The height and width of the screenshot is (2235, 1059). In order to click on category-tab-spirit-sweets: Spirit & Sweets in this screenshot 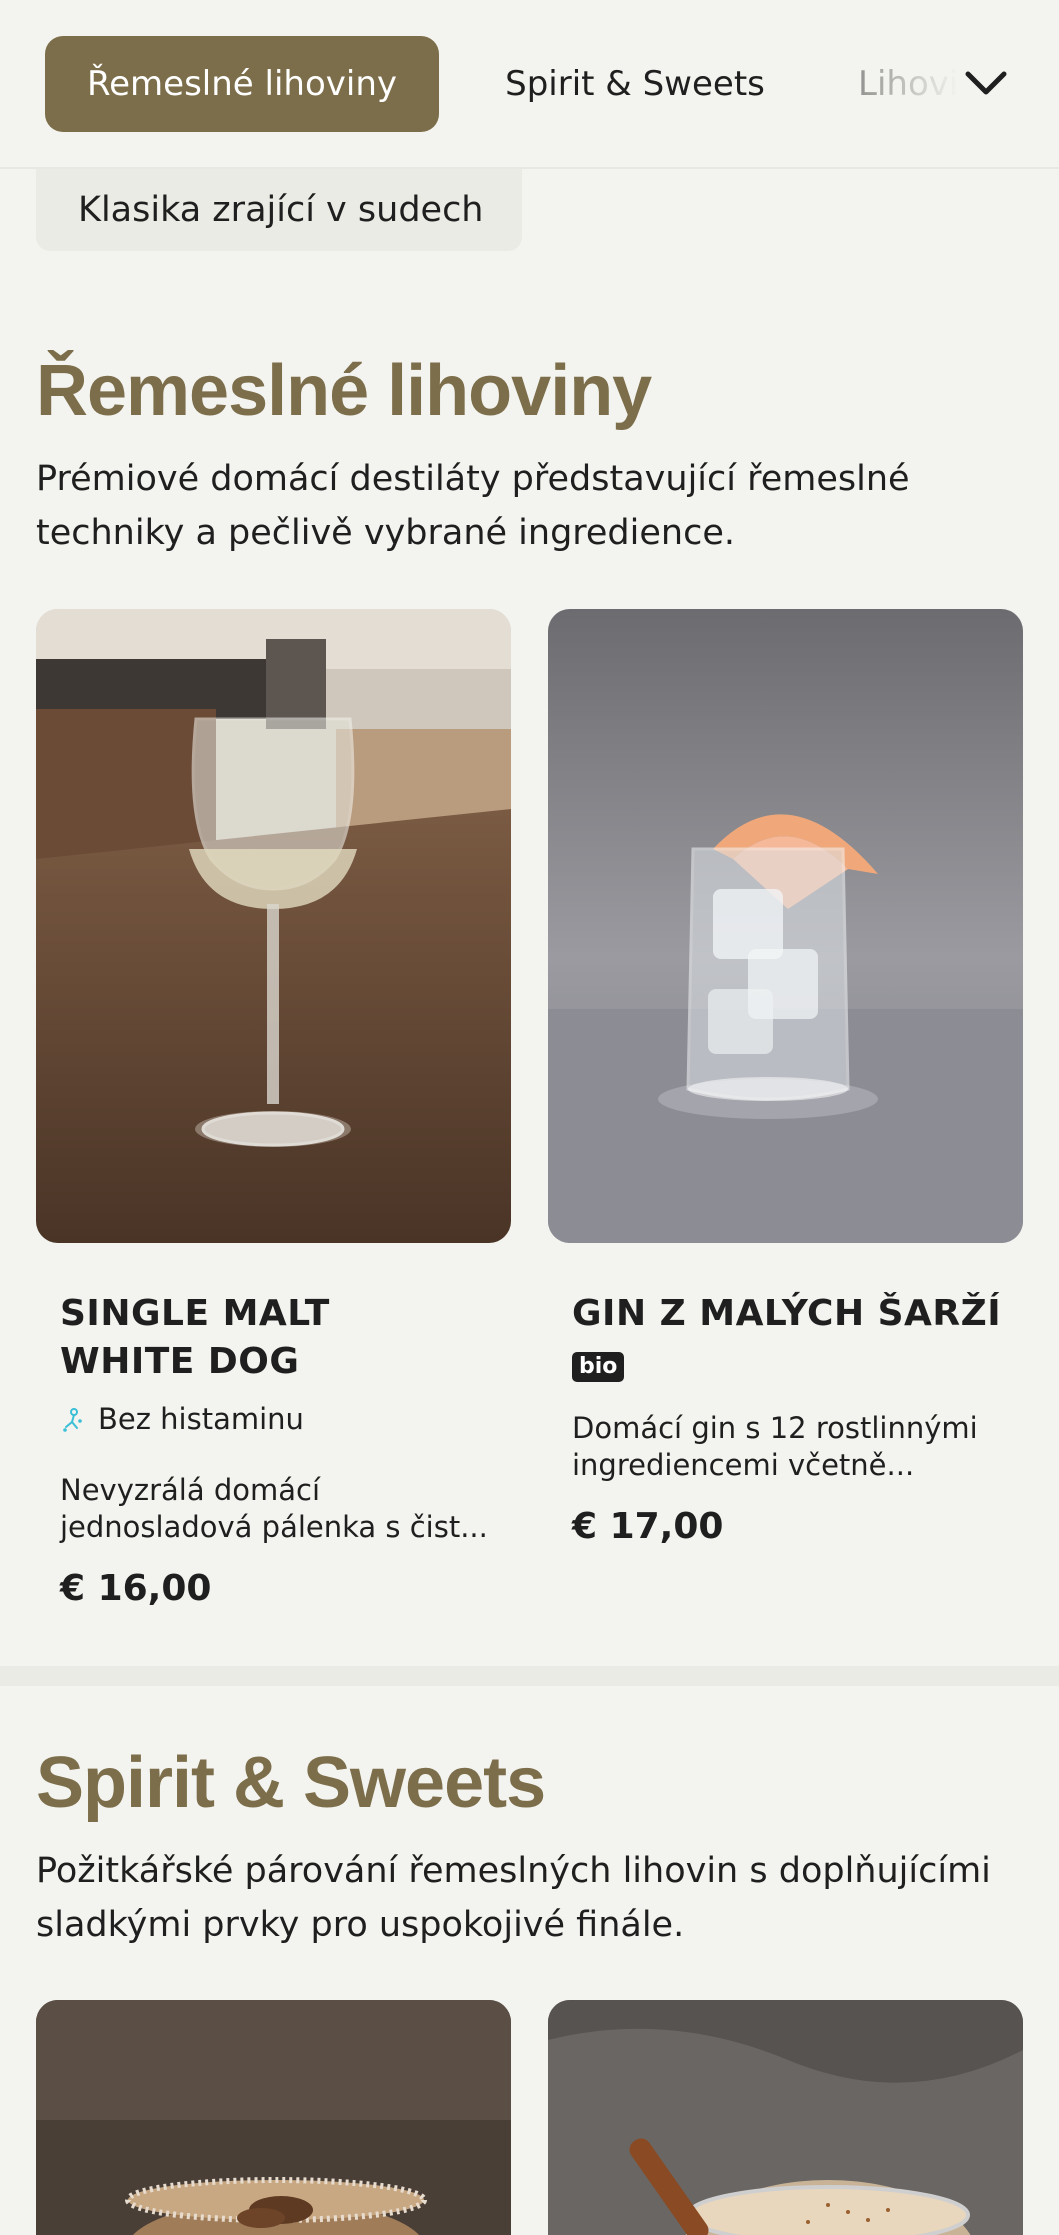, I will do `click(635, 84)`.